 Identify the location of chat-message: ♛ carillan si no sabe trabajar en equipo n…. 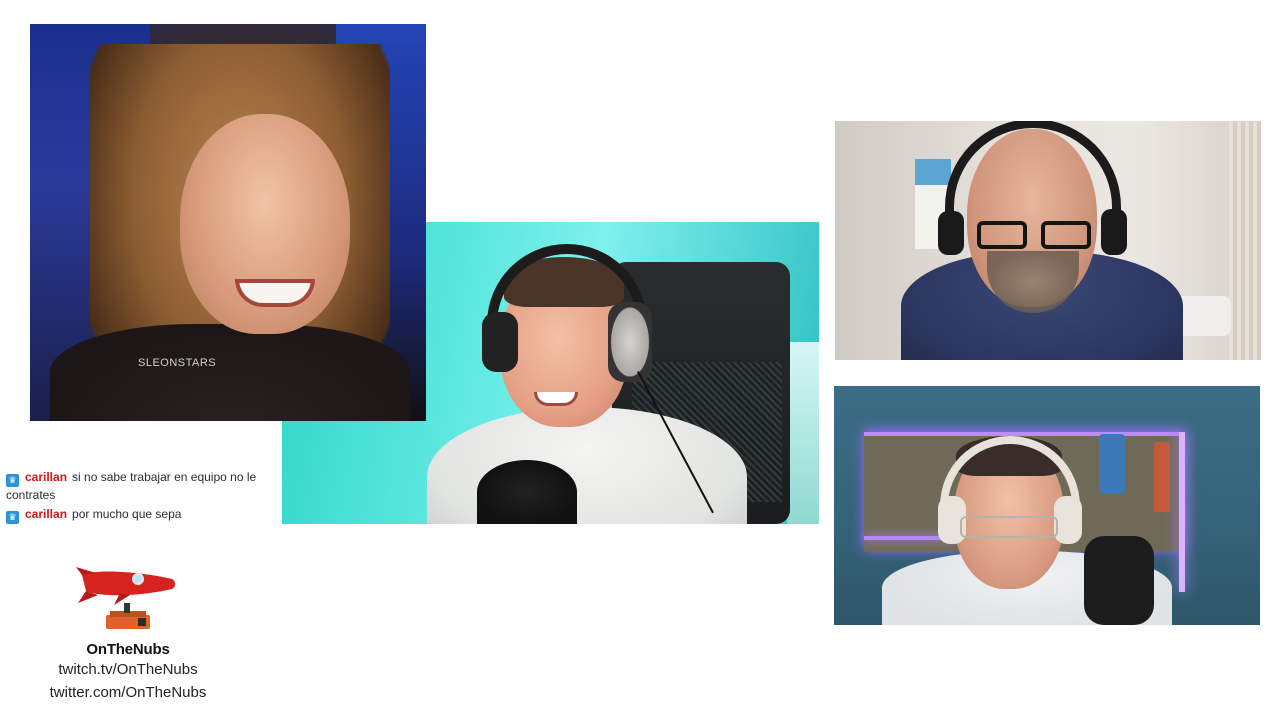
(141, 486).